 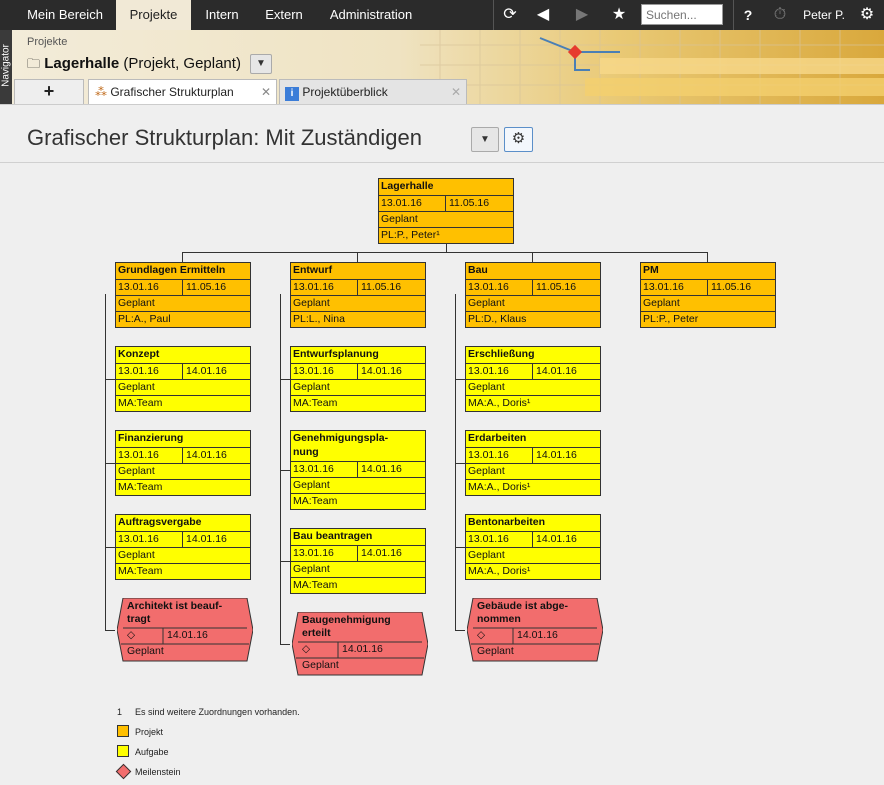 I want to click on milestone-title: Baugenehmigung erteilt, so click(x=346, y=626).